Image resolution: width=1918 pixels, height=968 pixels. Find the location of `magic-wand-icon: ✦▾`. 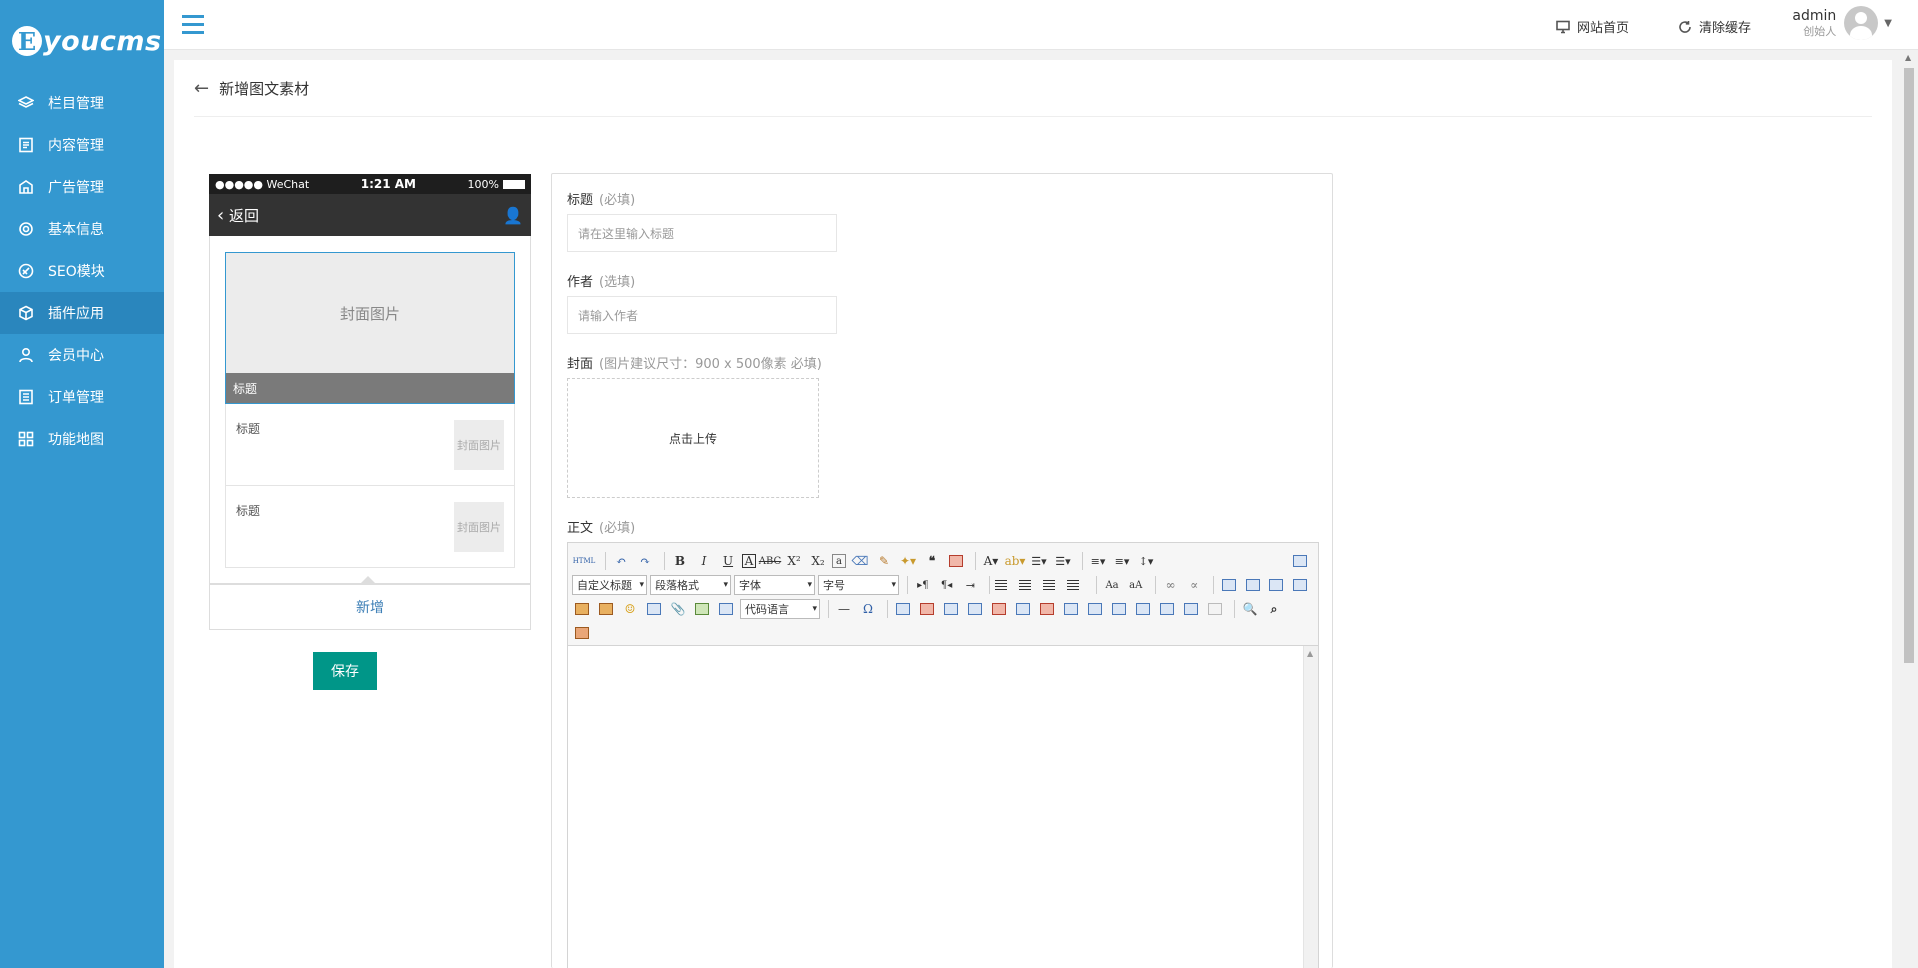

magic-wand-icon: ✦▾ is located at coordinates (908, 561).